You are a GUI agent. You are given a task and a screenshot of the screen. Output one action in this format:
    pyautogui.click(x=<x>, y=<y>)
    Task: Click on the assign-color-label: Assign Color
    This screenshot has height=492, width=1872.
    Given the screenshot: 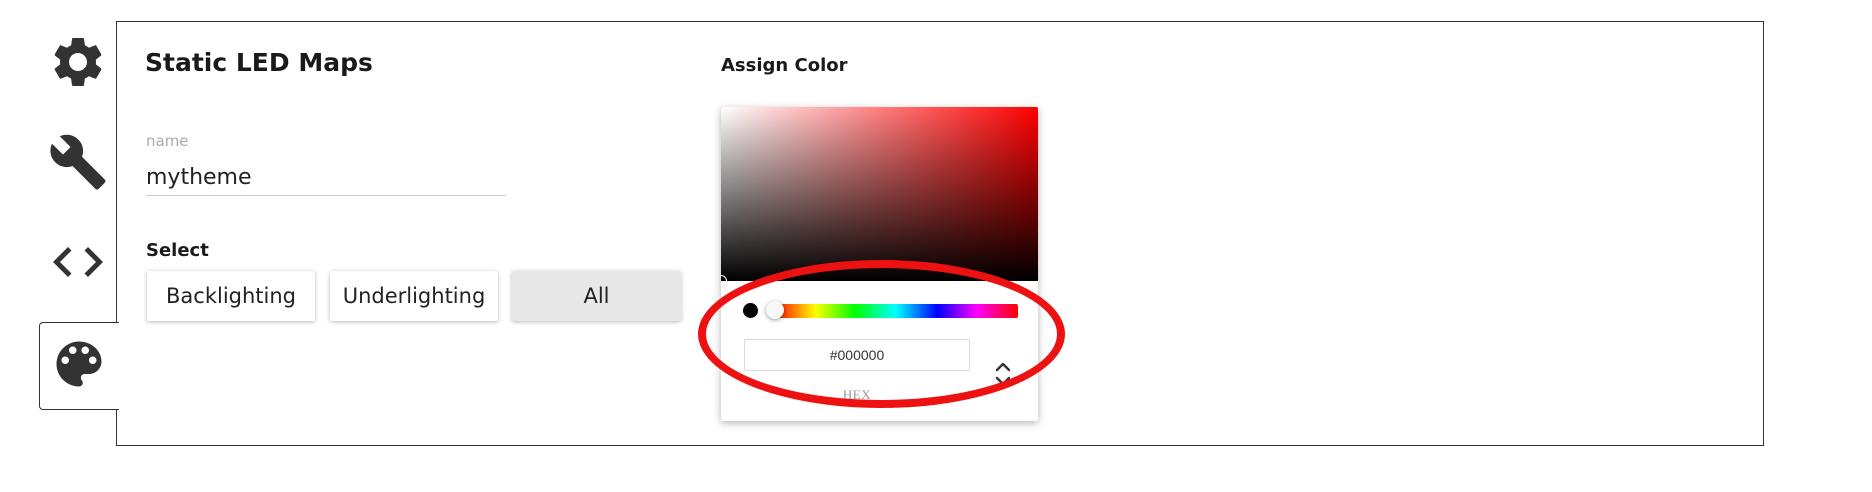 What is the action you would take?
    pyautogui.click(x=784, y=65)
    